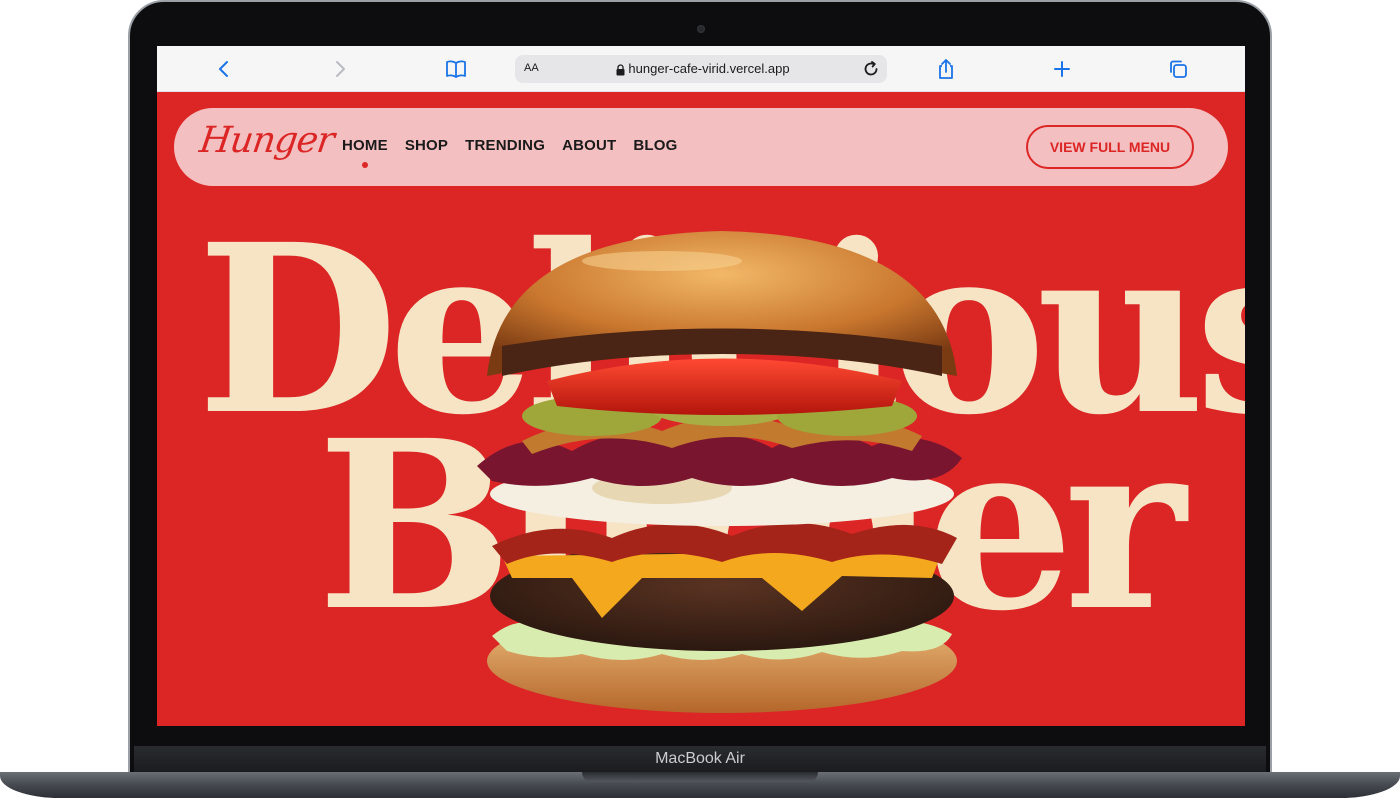 The image size is (1400, 804). Describe the element at coordinates (1110, 147) in the screenshot. I see `view-full-menu-button: VIEW FULL MENU` at that location.